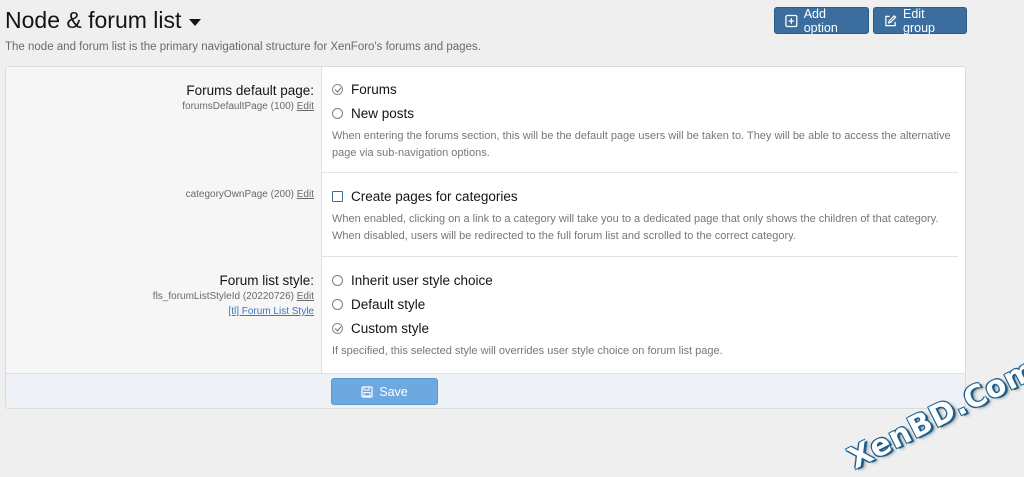 Image resolution: width=1024 pixels, height=477 pixels. Describe the element at coordinates (238, 106) in the screenshot. I see `option-id-text: forumsDefaultPage (100)` at that location.